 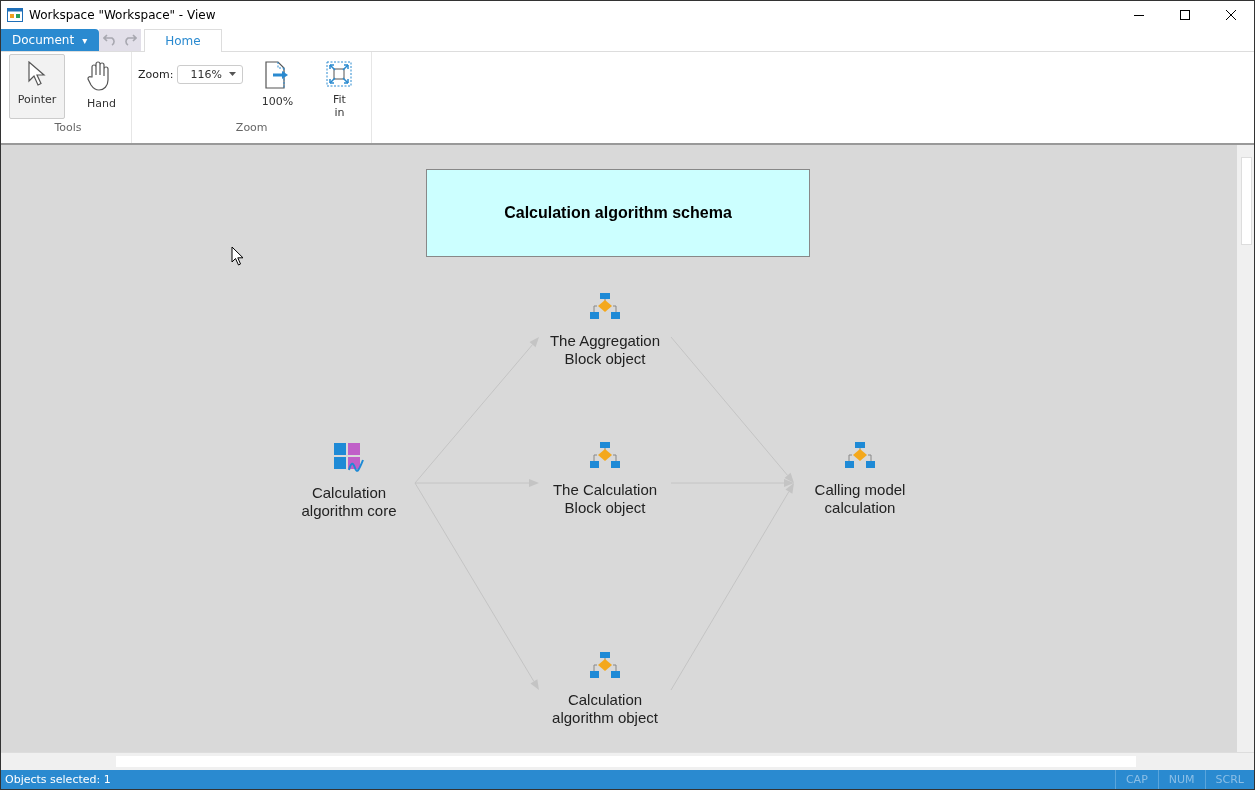 I want to click on status-text: Objects selected: 1, so click(x=58, y=779).